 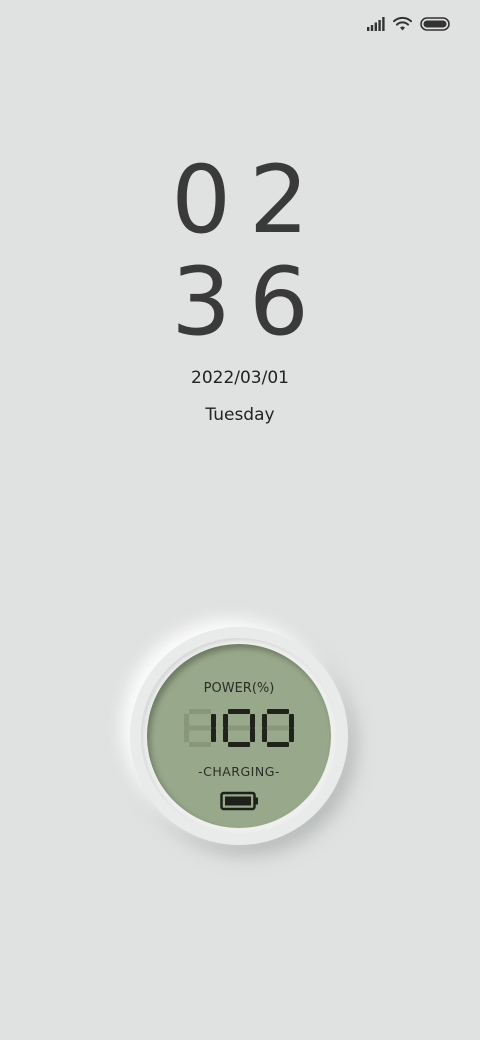 What do you see at coordinates (402, 23) in the screenshot?
I see `wifi-icon` at bounding box center [402, 23].